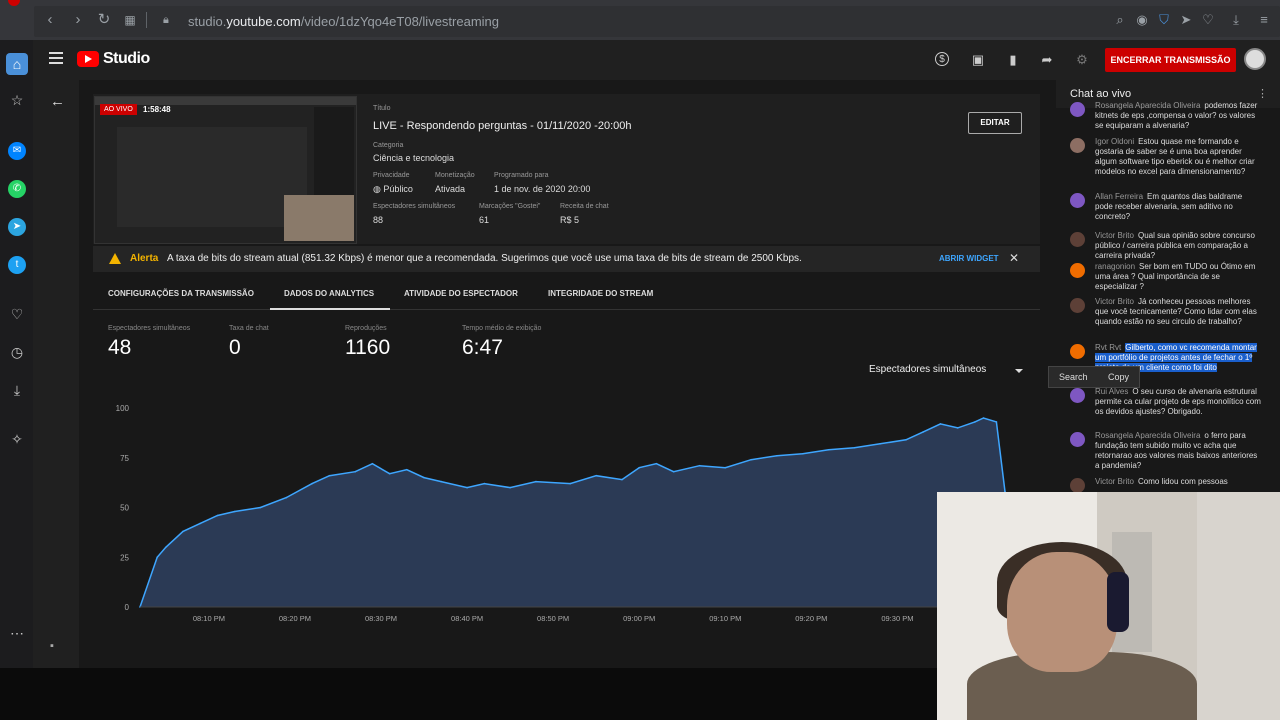 The image size is (1280, 720). Describe the element at coordinates (57, 101) in the screenshot. I see `back-arrow-icon: ←` at that location.